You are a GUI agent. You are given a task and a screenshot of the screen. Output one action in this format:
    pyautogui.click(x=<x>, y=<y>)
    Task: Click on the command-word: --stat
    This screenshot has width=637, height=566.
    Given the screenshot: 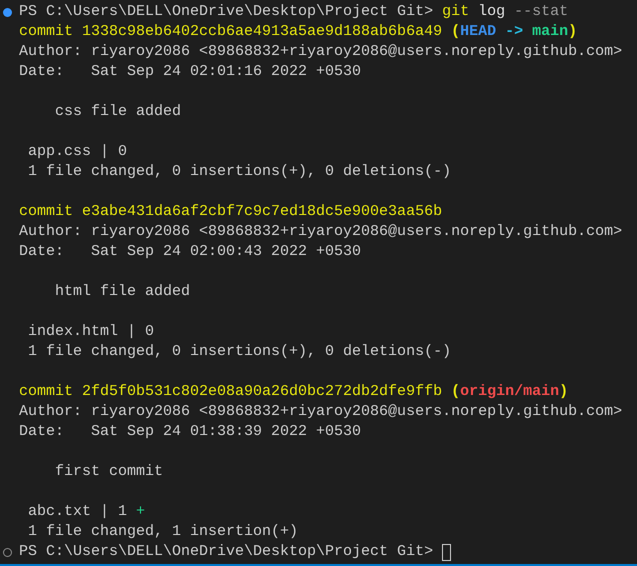 What is the action you would take?
    pyautogui.click(x=541, y=12)
    